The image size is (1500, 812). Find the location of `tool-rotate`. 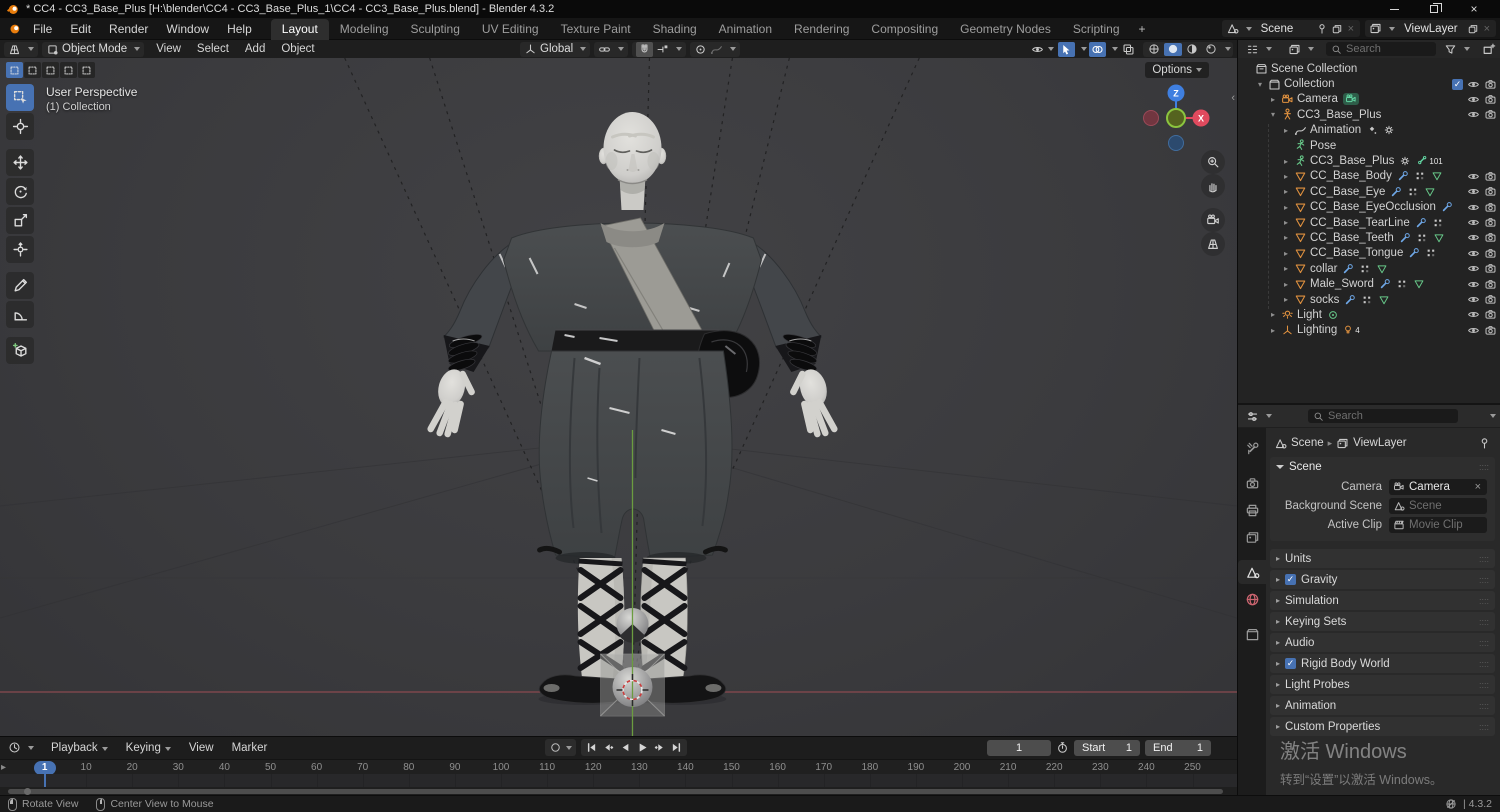

tool-rotate is located at coordinates (20, 191).